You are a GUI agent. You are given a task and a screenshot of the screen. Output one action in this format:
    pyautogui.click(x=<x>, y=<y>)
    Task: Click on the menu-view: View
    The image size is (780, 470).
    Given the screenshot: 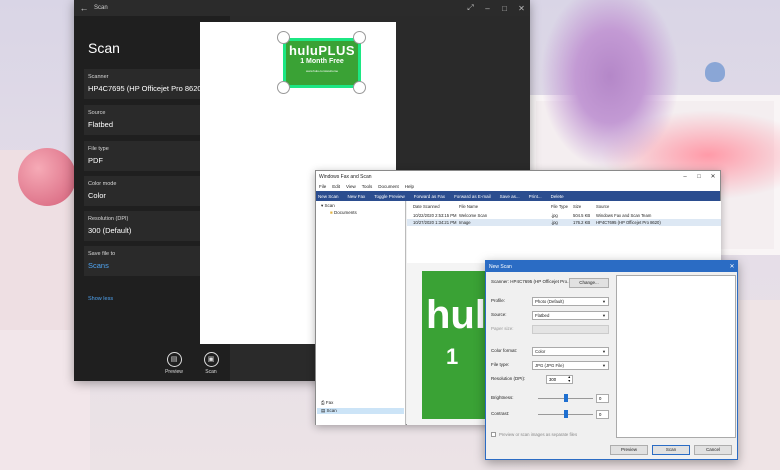 What is the action you would take?
    pyautogui.click(x=351, y=186)
    